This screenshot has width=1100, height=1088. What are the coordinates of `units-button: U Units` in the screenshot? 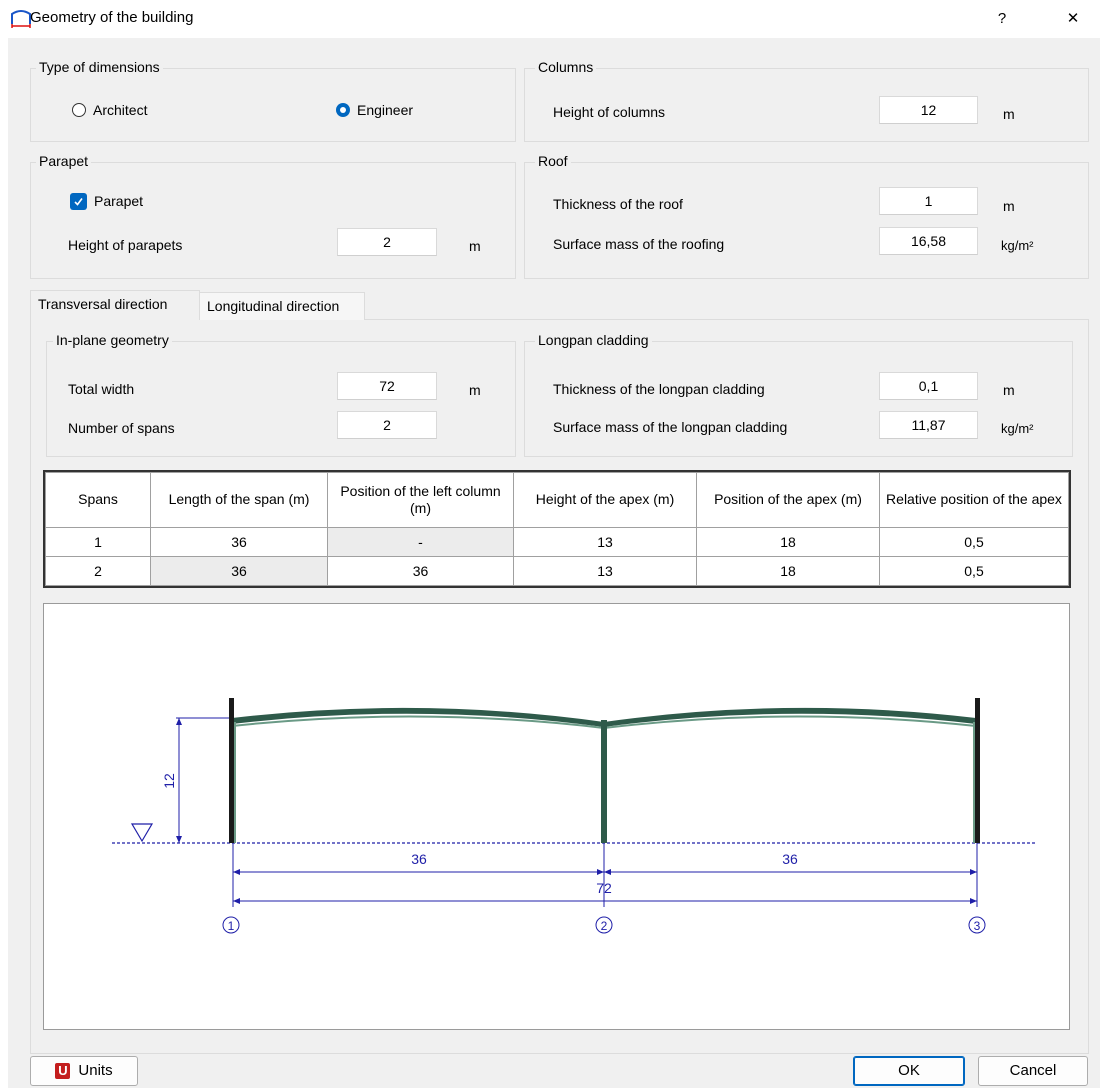 It's located at (84, 1071).